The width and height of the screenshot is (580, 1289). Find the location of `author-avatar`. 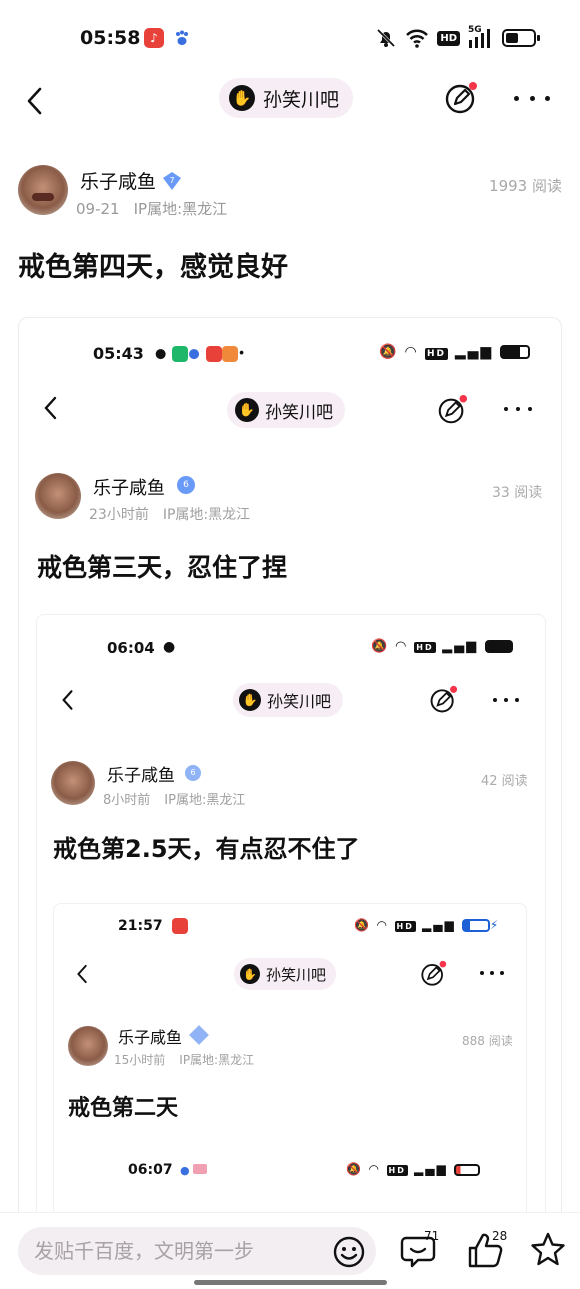

author-avatar is located at coordinates (43, 190).